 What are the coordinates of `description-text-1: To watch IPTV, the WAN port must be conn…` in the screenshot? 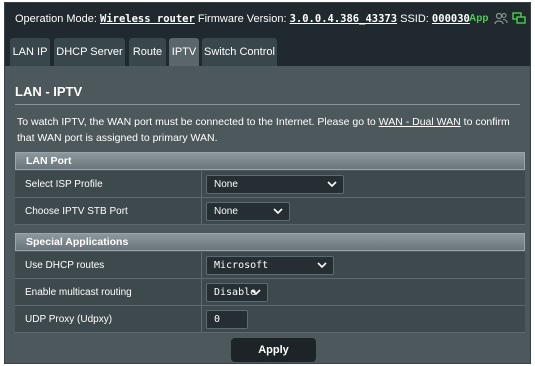 It's located at (198, 122).